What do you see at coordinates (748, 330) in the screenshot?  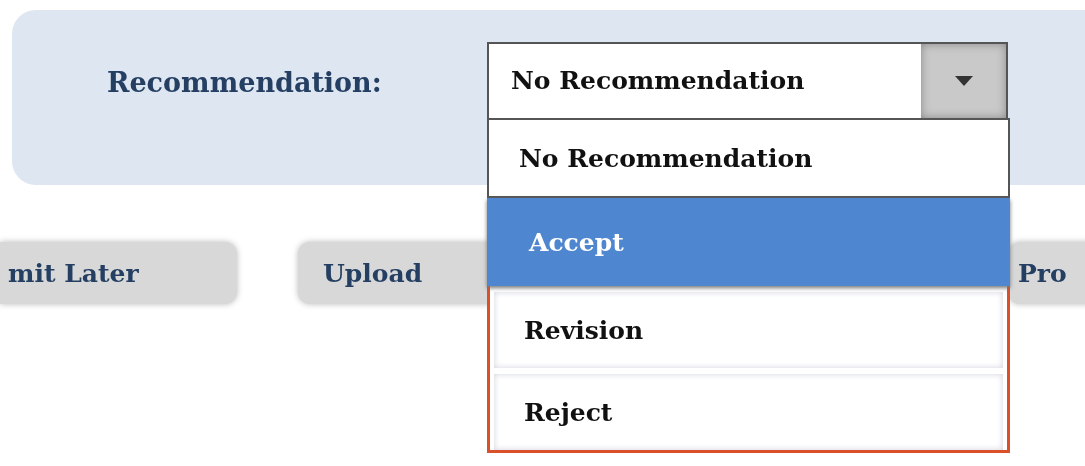 I see `dropdown-option: Revision` at bounding box center [748, 330].